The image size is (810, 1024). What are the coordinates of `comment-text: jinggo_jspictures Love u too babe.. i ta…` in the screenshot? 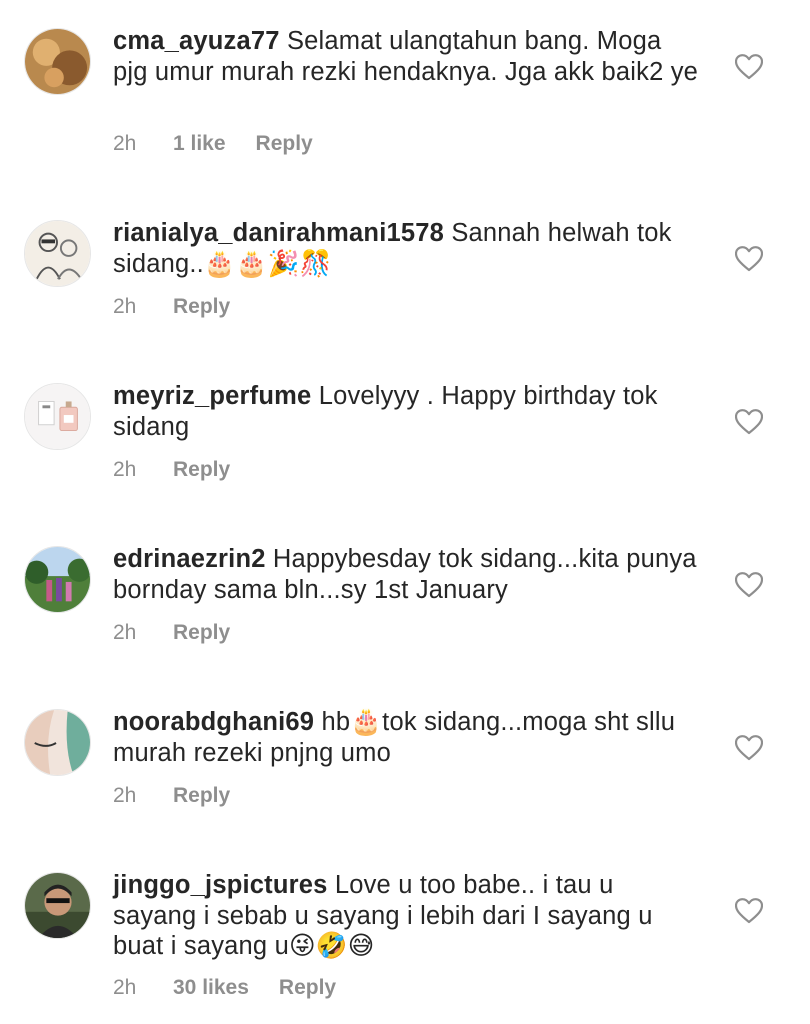 It's located at (408, 916).